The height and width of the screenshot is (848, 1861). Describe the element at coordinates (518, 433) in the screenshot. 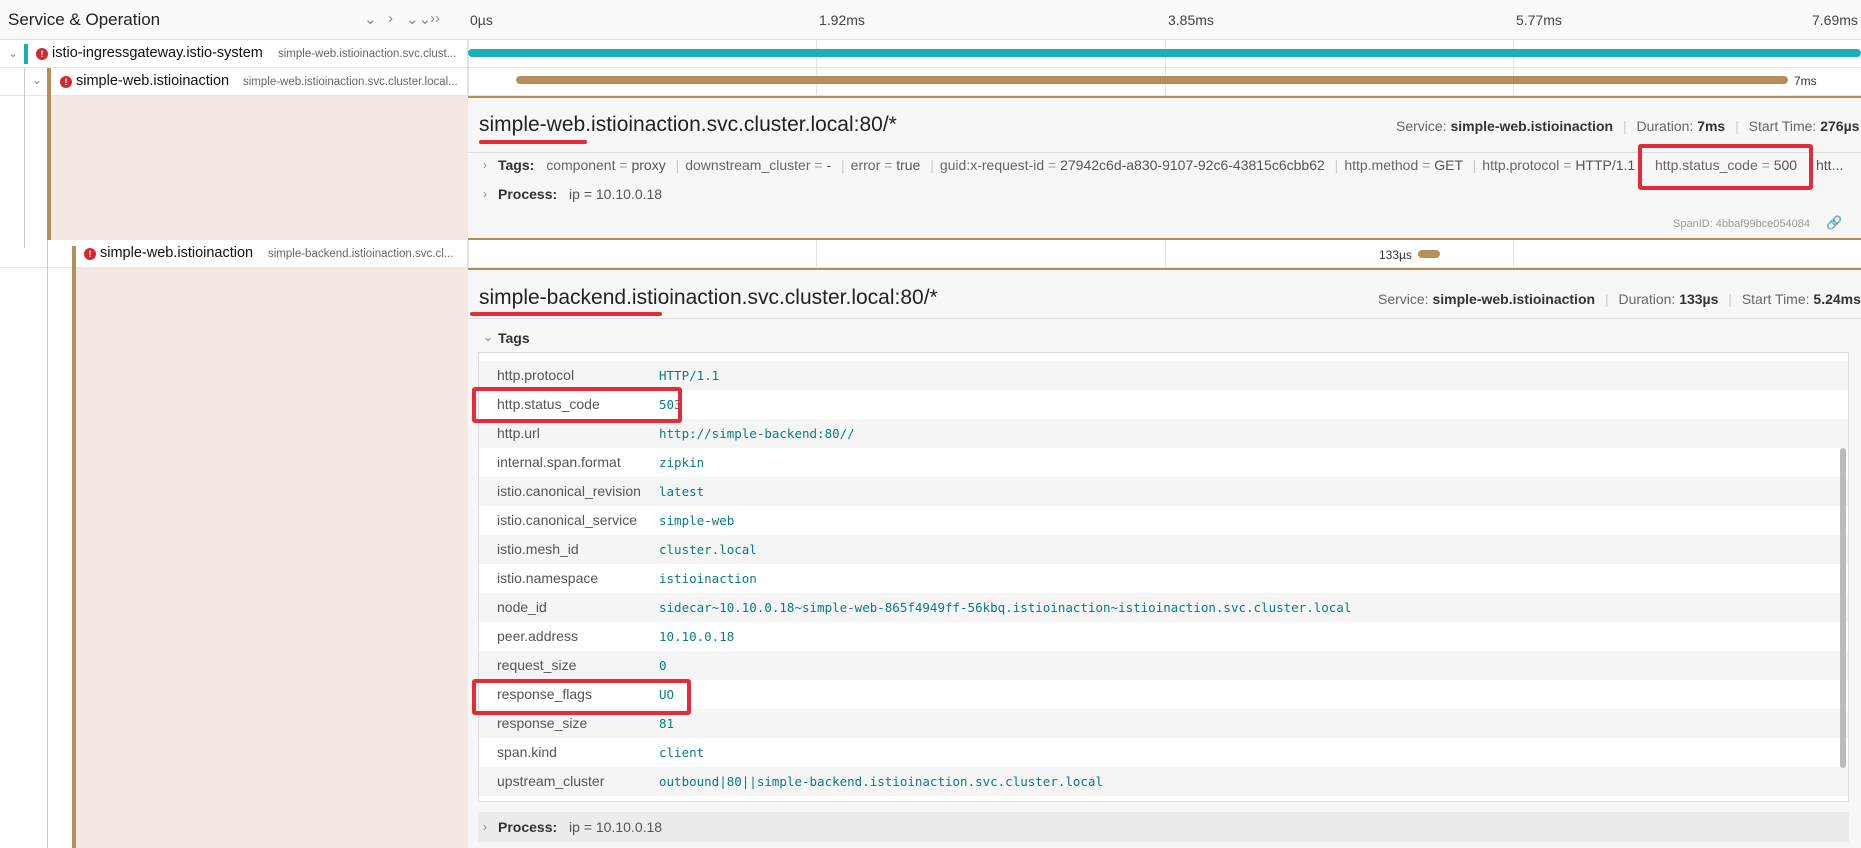

I see `tag-key: http.url` at that location.